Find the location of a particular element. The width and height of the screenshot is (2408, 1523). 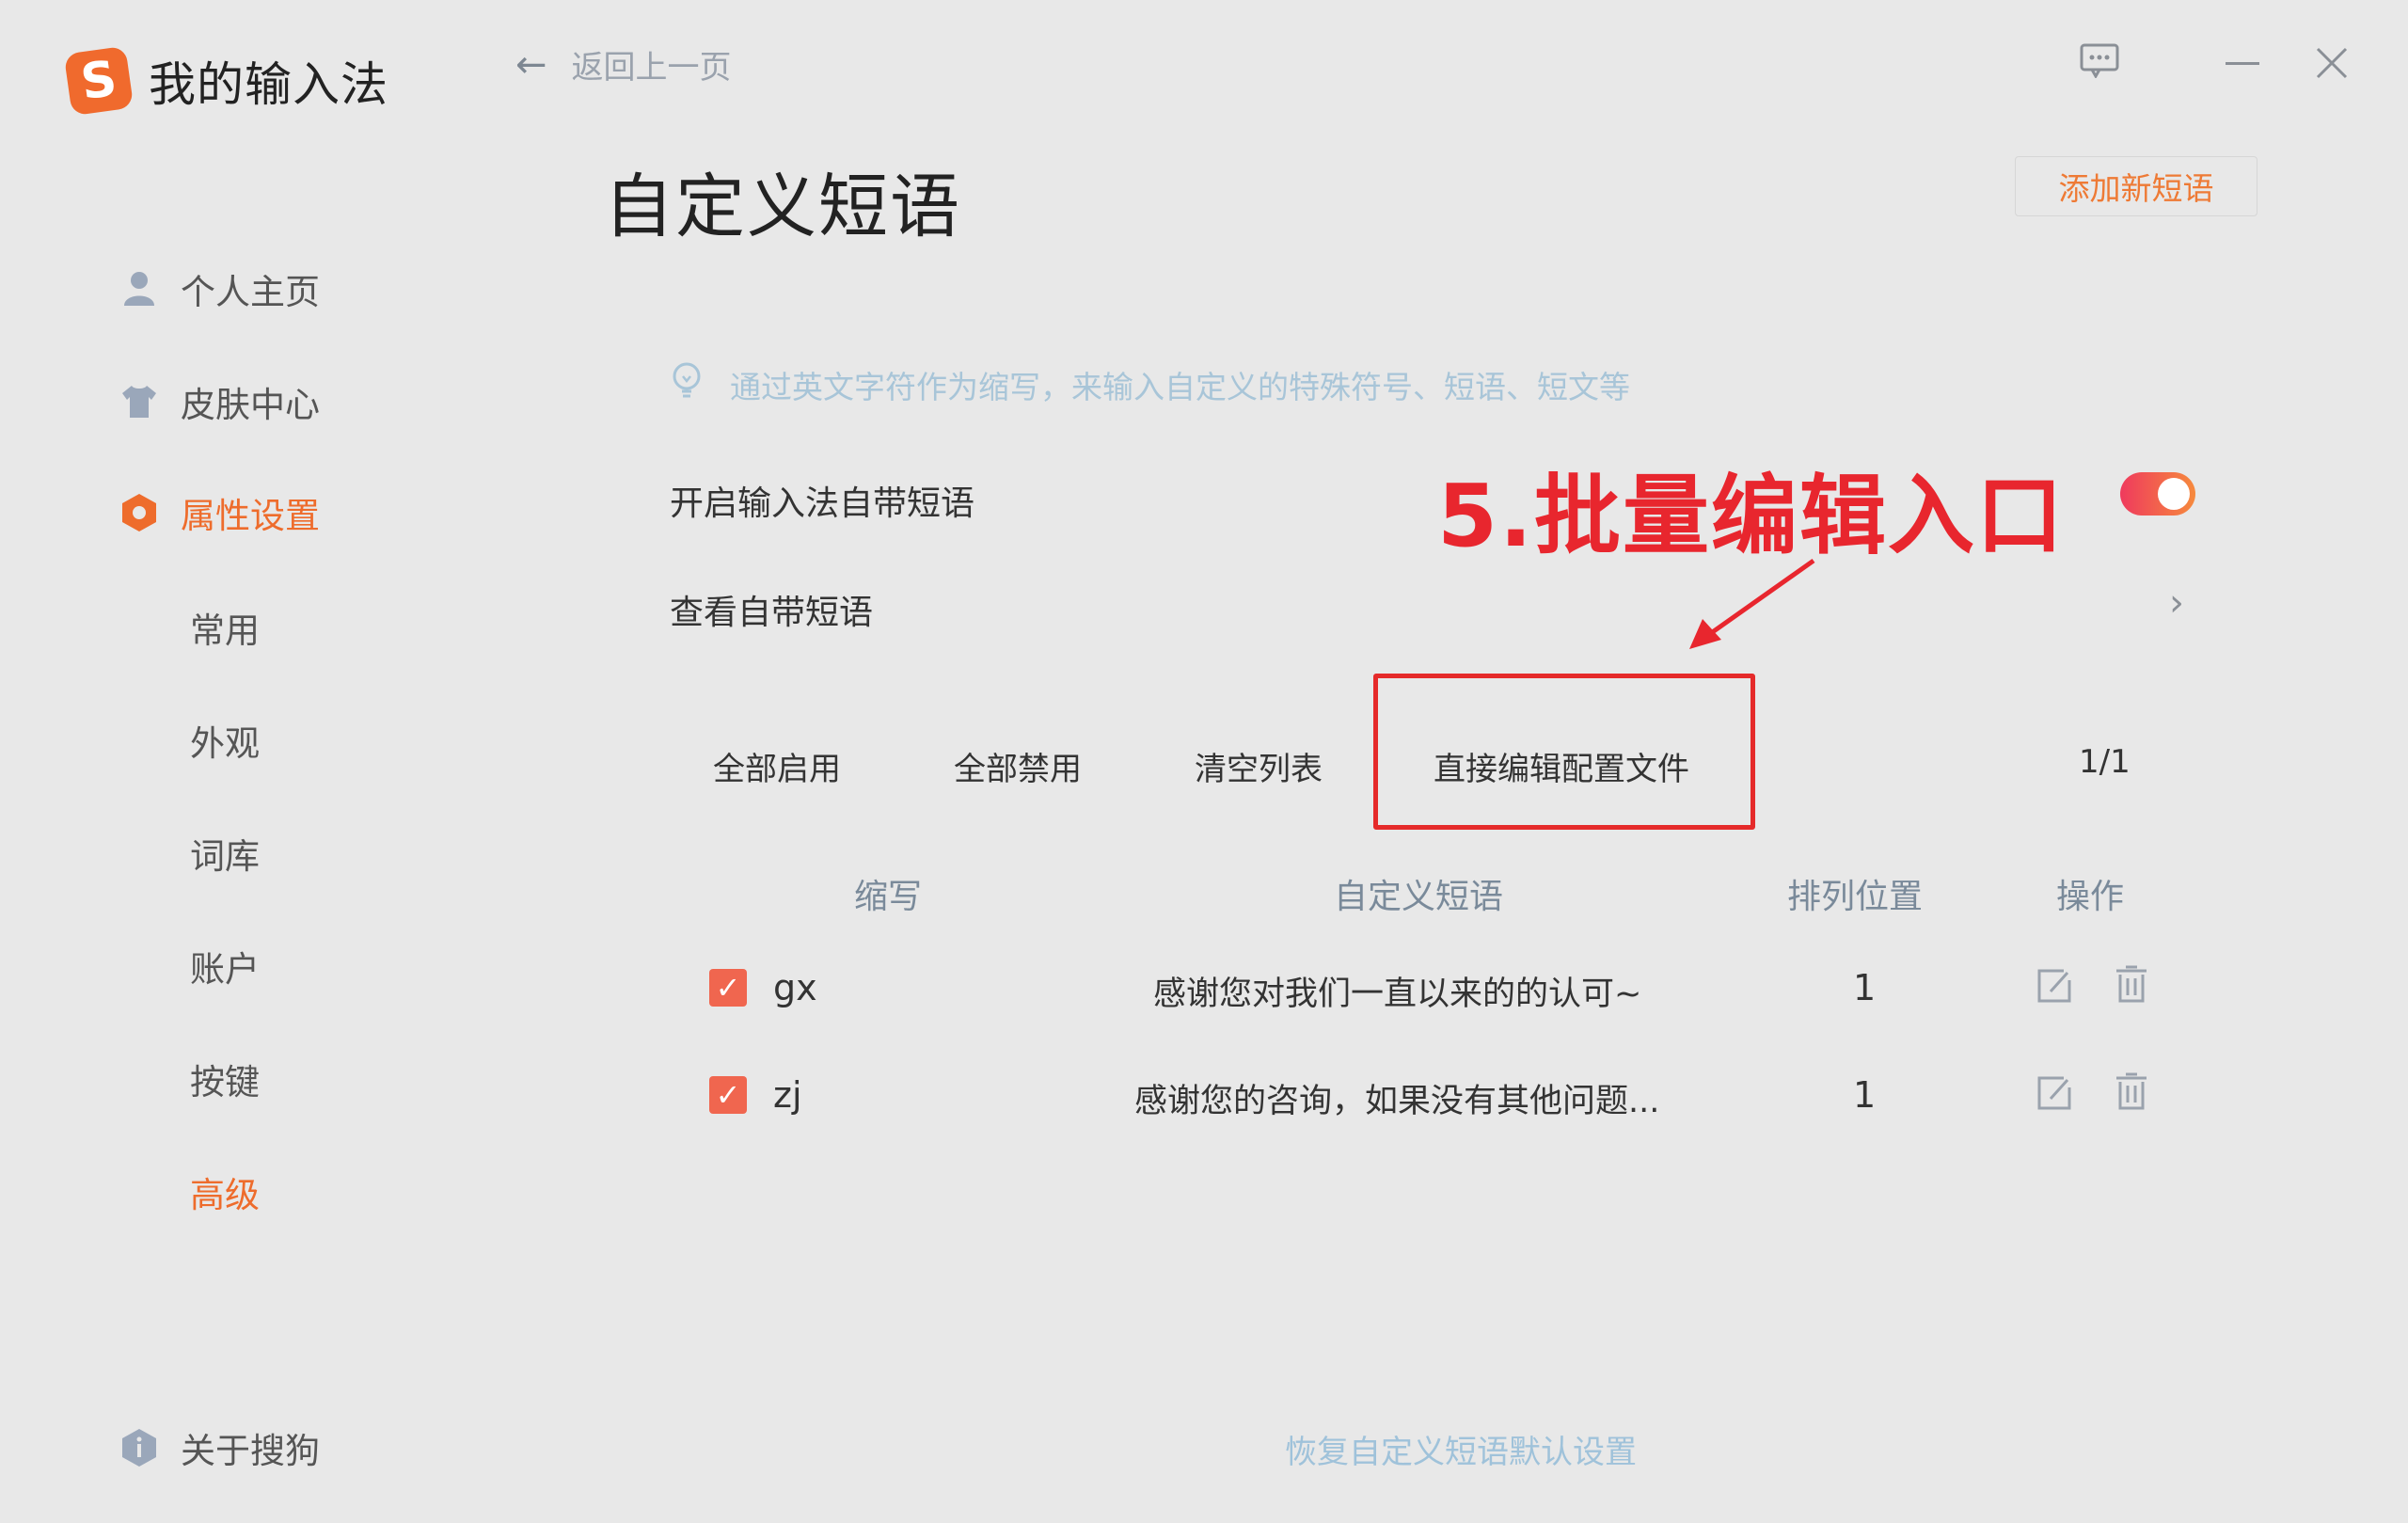

feedback-button is located at coordinates (2099, 64).